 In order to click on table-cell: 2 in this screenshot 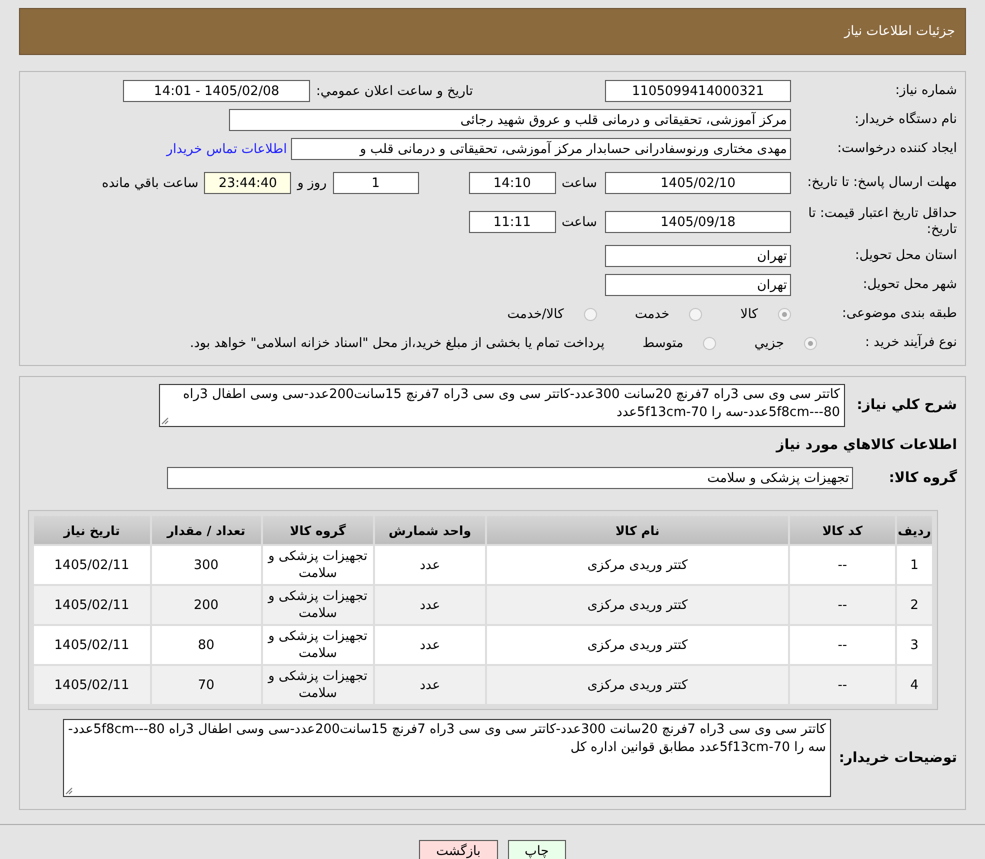, I will do `click(914, 605)`.